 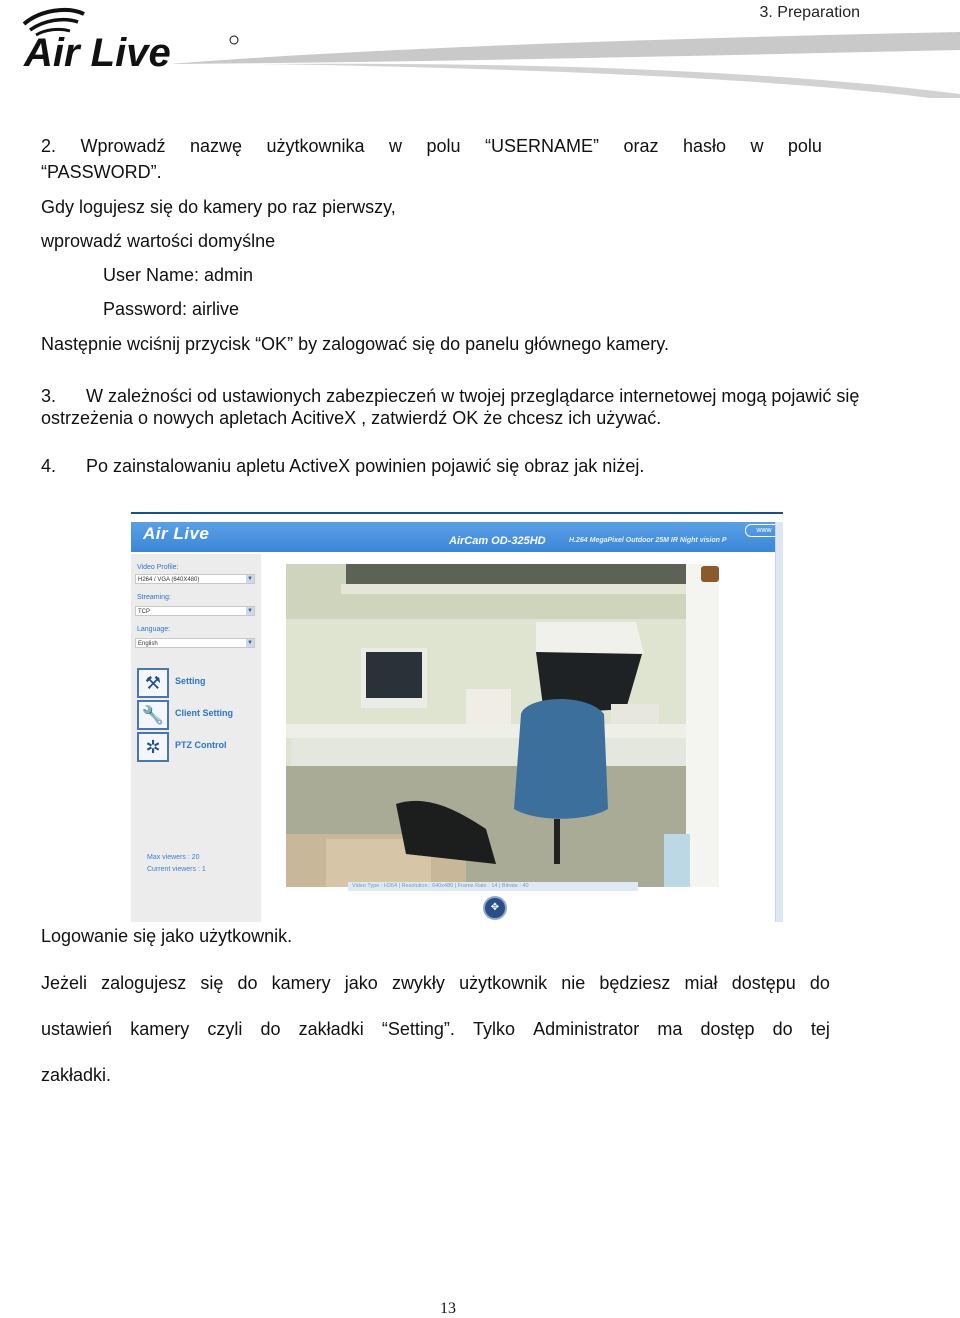 I want to click on word: Wprowadź, so click(x=123, y=146).